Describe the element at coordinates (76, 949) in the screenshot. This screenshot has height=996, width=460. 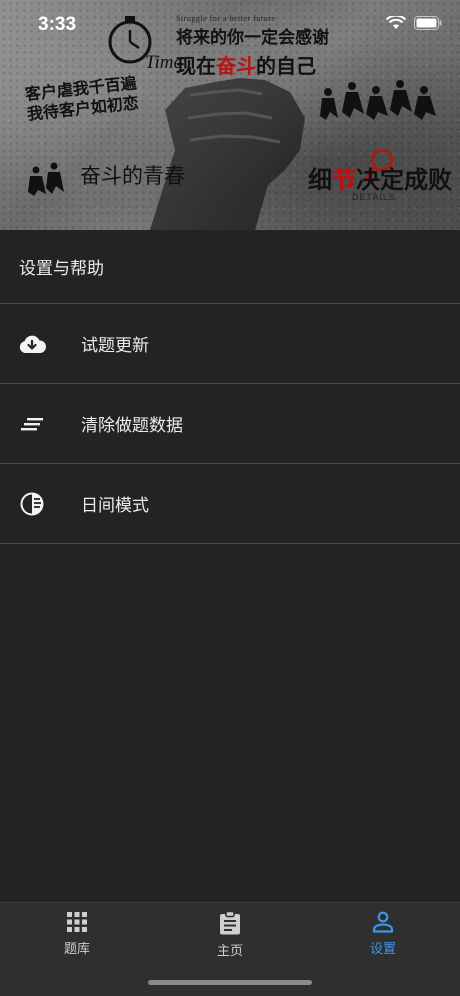
I see `tab-label: 题库` at that location.